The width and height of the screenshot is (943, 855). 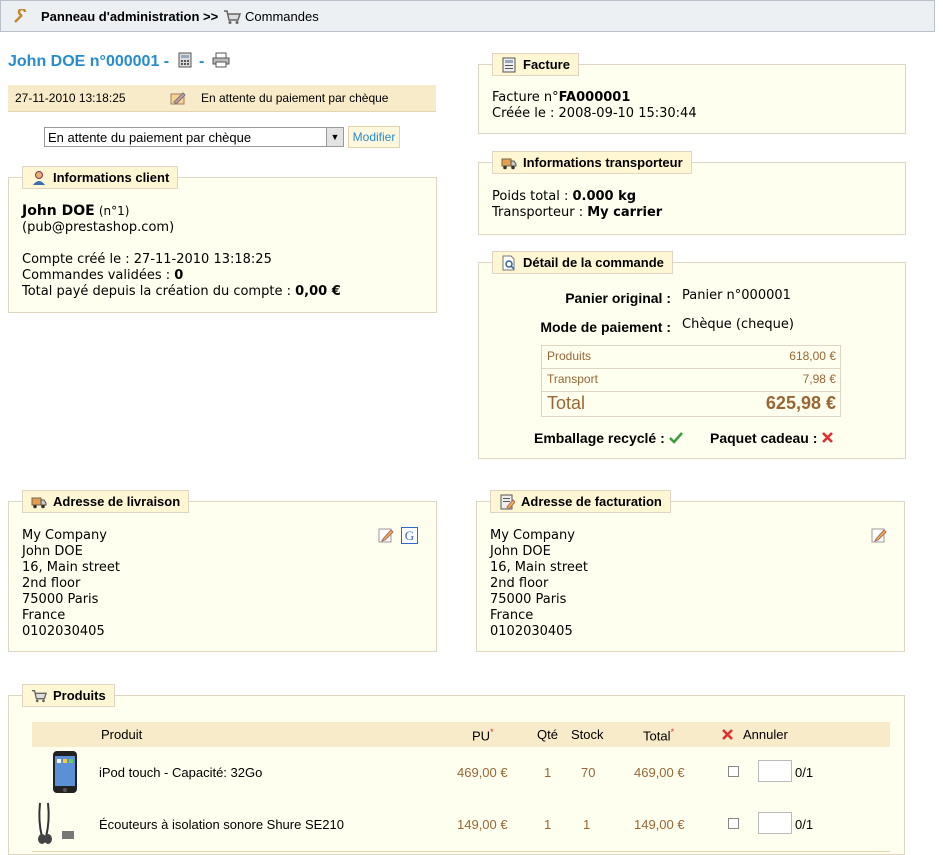 I want to click on delivery-address-title: Adresse de livraison, so click(x=117, y=501).